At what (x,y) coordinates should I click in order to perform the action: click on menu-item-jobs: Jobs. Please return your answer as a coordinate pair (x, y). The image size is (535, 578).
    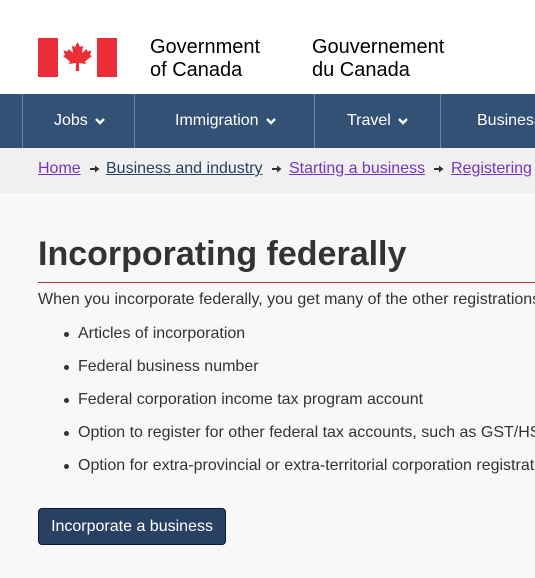
    Looking at the image, I should click on (80, 121).